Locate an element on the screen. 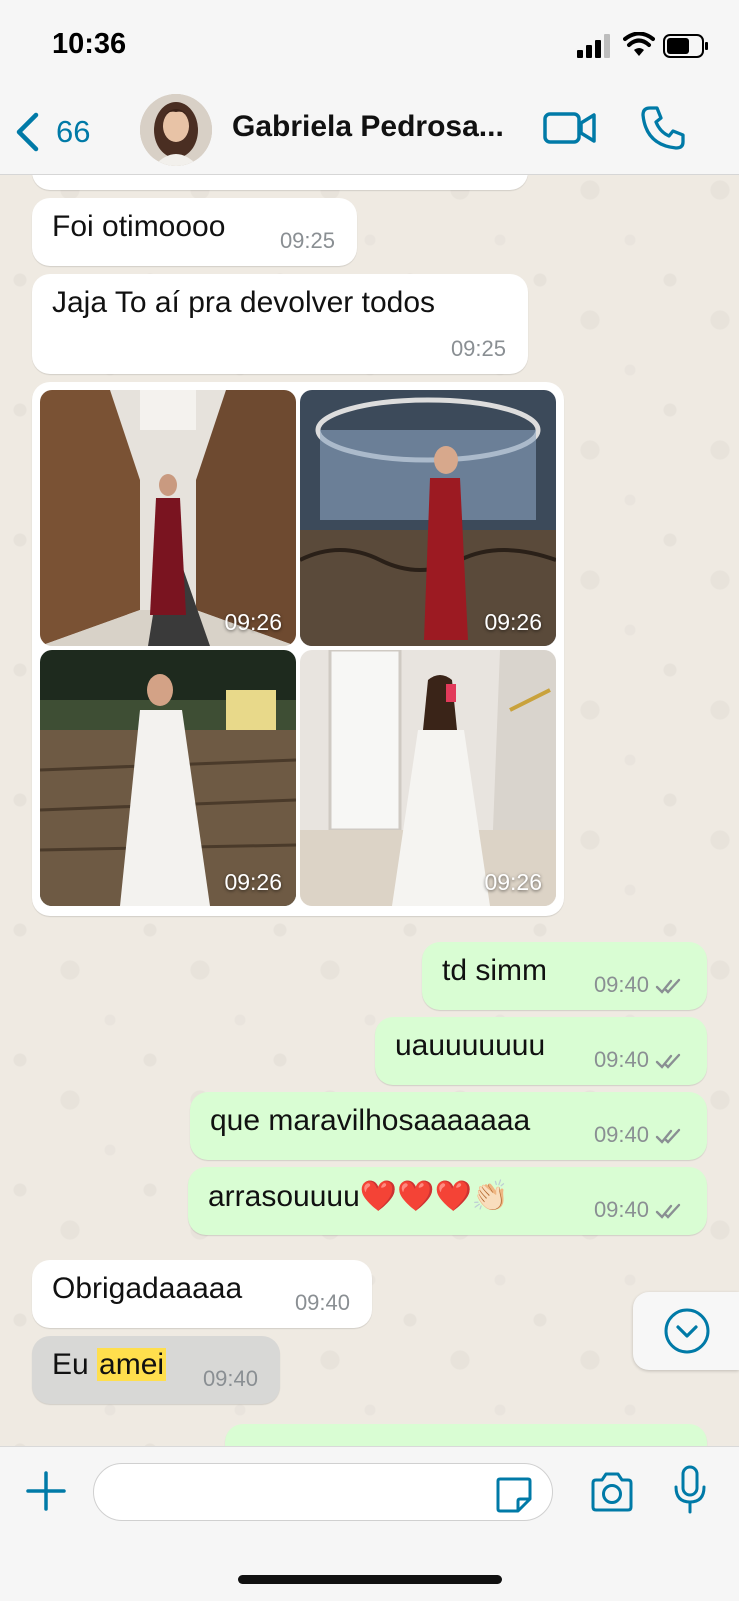 The width and height of the screenshot is (739, 1601). back-button: 66 is located at coordinates (69, 132).